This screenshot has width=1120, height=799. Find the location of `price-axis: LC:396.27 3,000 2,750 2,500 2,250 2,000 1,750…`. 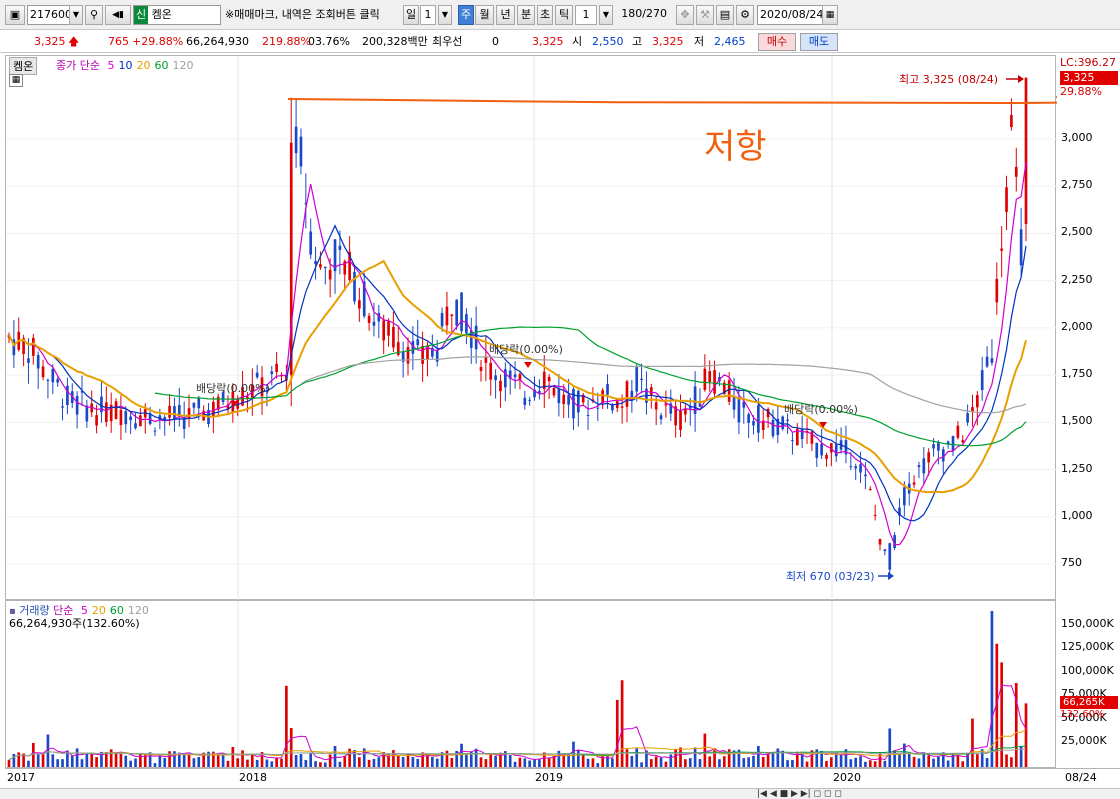

price-axis: LC:396.27 3,000 2,750 2,500 2,250 2,000 1,750… is located at coordinates (1089, 327).